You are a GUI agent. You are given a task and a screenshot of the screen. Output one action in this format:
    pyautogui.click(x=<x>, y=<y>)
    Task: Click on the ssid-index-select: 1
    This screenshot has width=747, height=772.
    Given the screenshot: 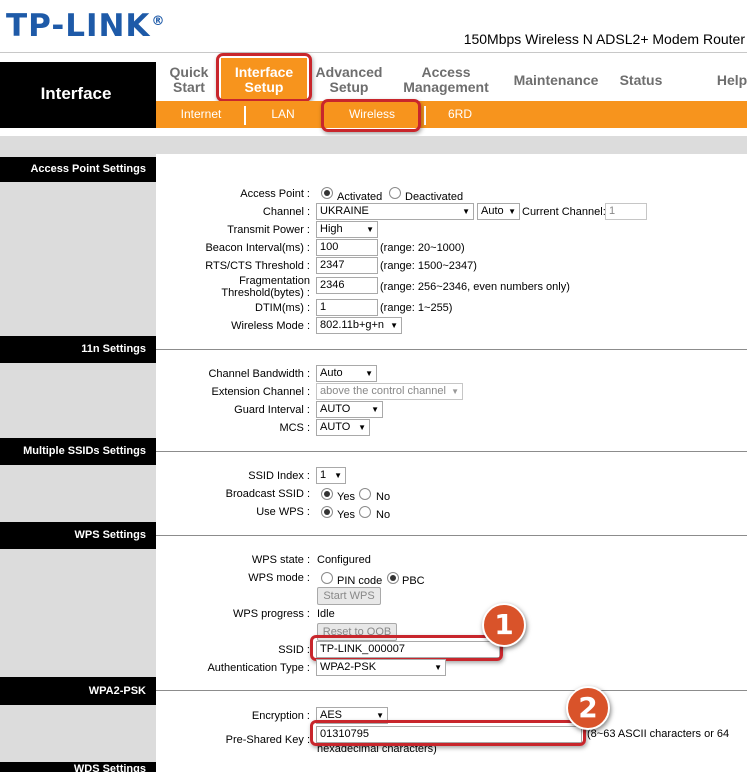 What is the action you would take?
    pyautogui.click(x=331, y=475)
    